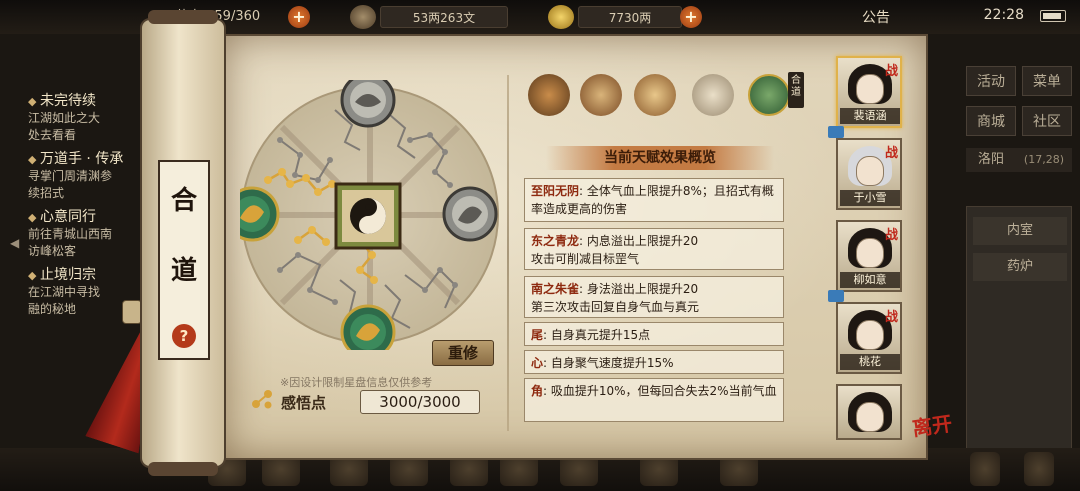 The image size is (1080, 491). I want to click on character-name: 柳如意, so click(870, 280).